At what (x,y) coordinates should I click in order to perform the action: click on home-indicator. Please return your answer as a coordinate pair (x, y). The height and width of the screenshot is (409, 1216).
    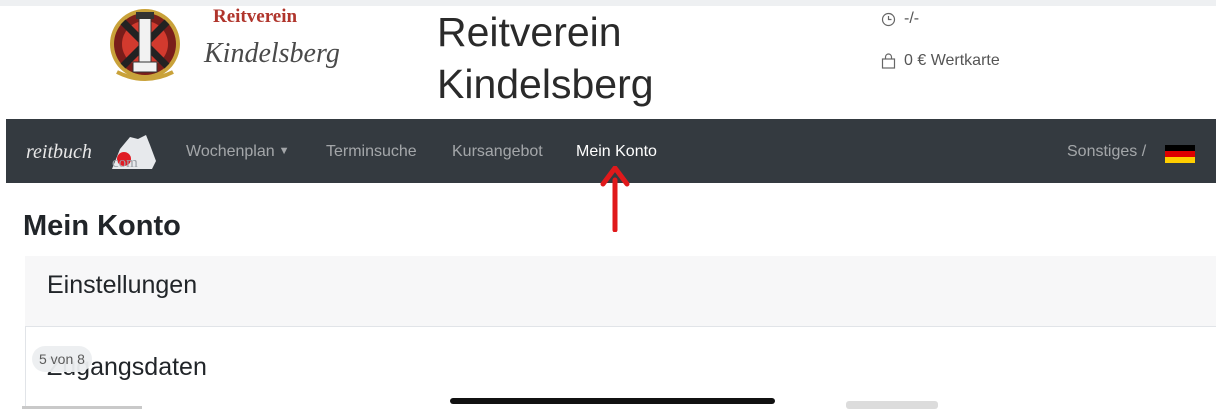
    Looking at the image, I should click on (612, 401).